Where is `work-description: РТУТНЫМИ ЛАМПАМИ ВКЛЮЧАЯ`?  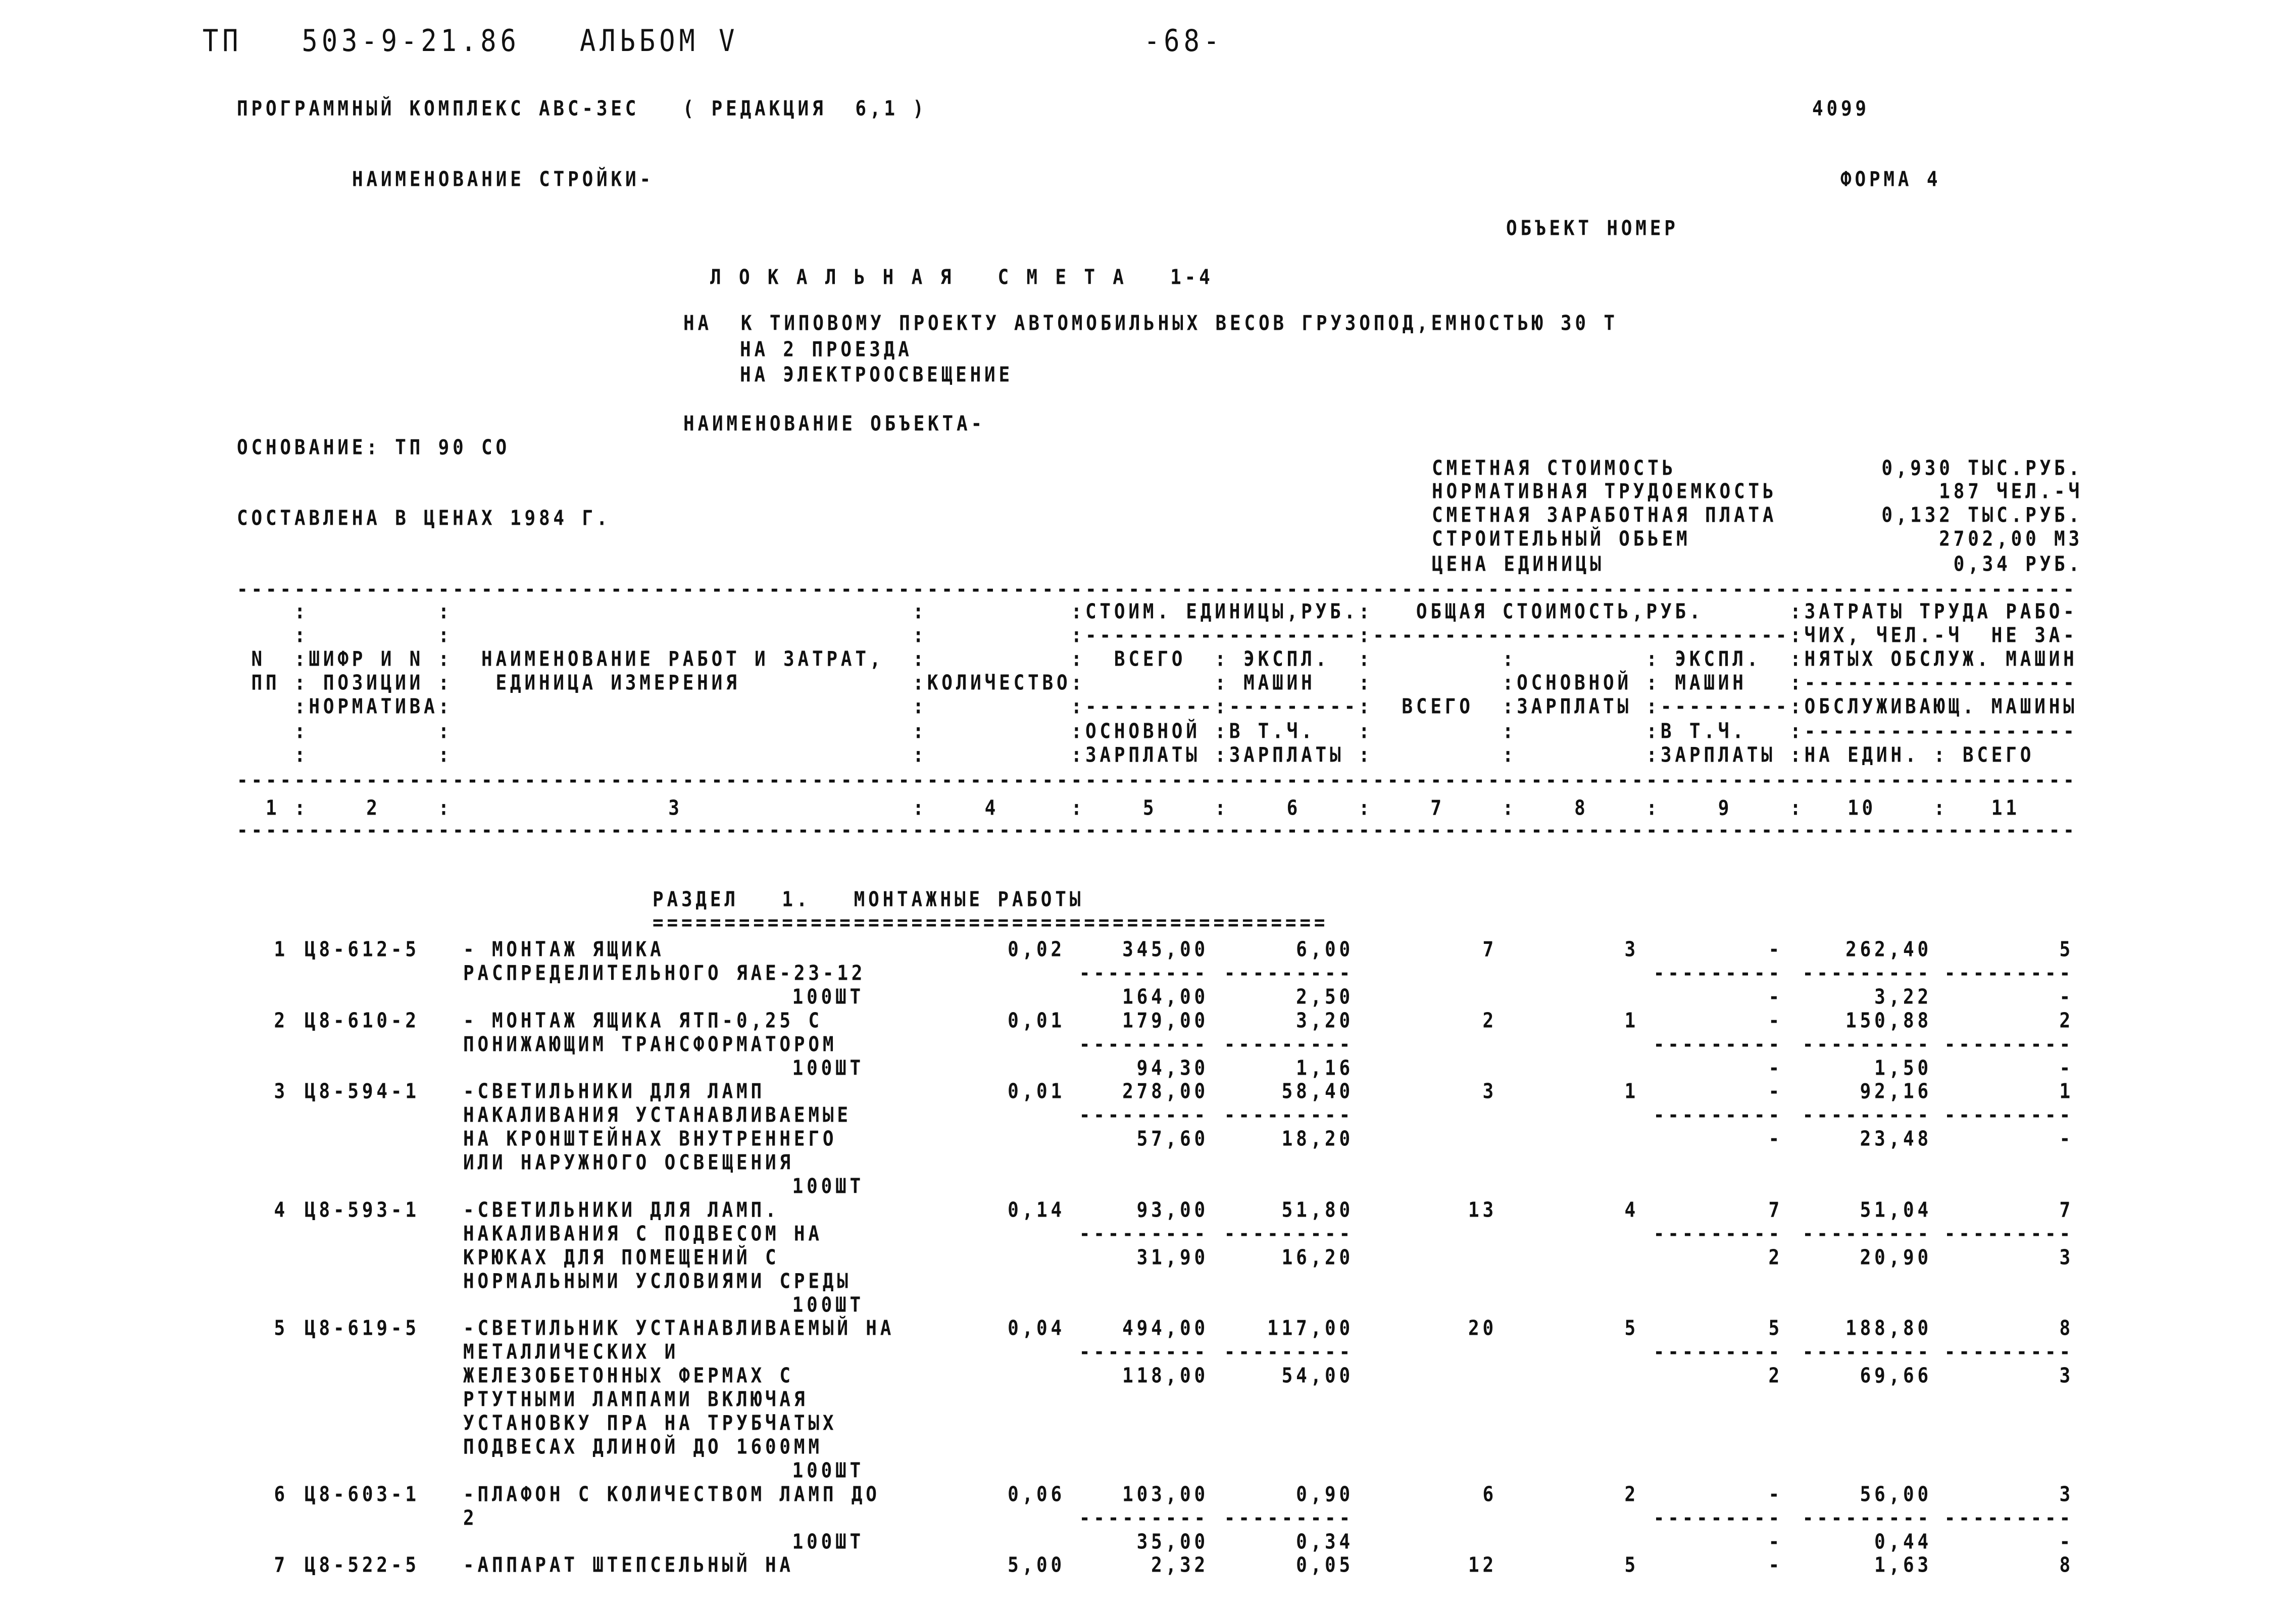
work-description: РТУТНЫМИ ЛАМПАМИ ВКЛЮЧАЯ is located at coordinates (636, 1399).